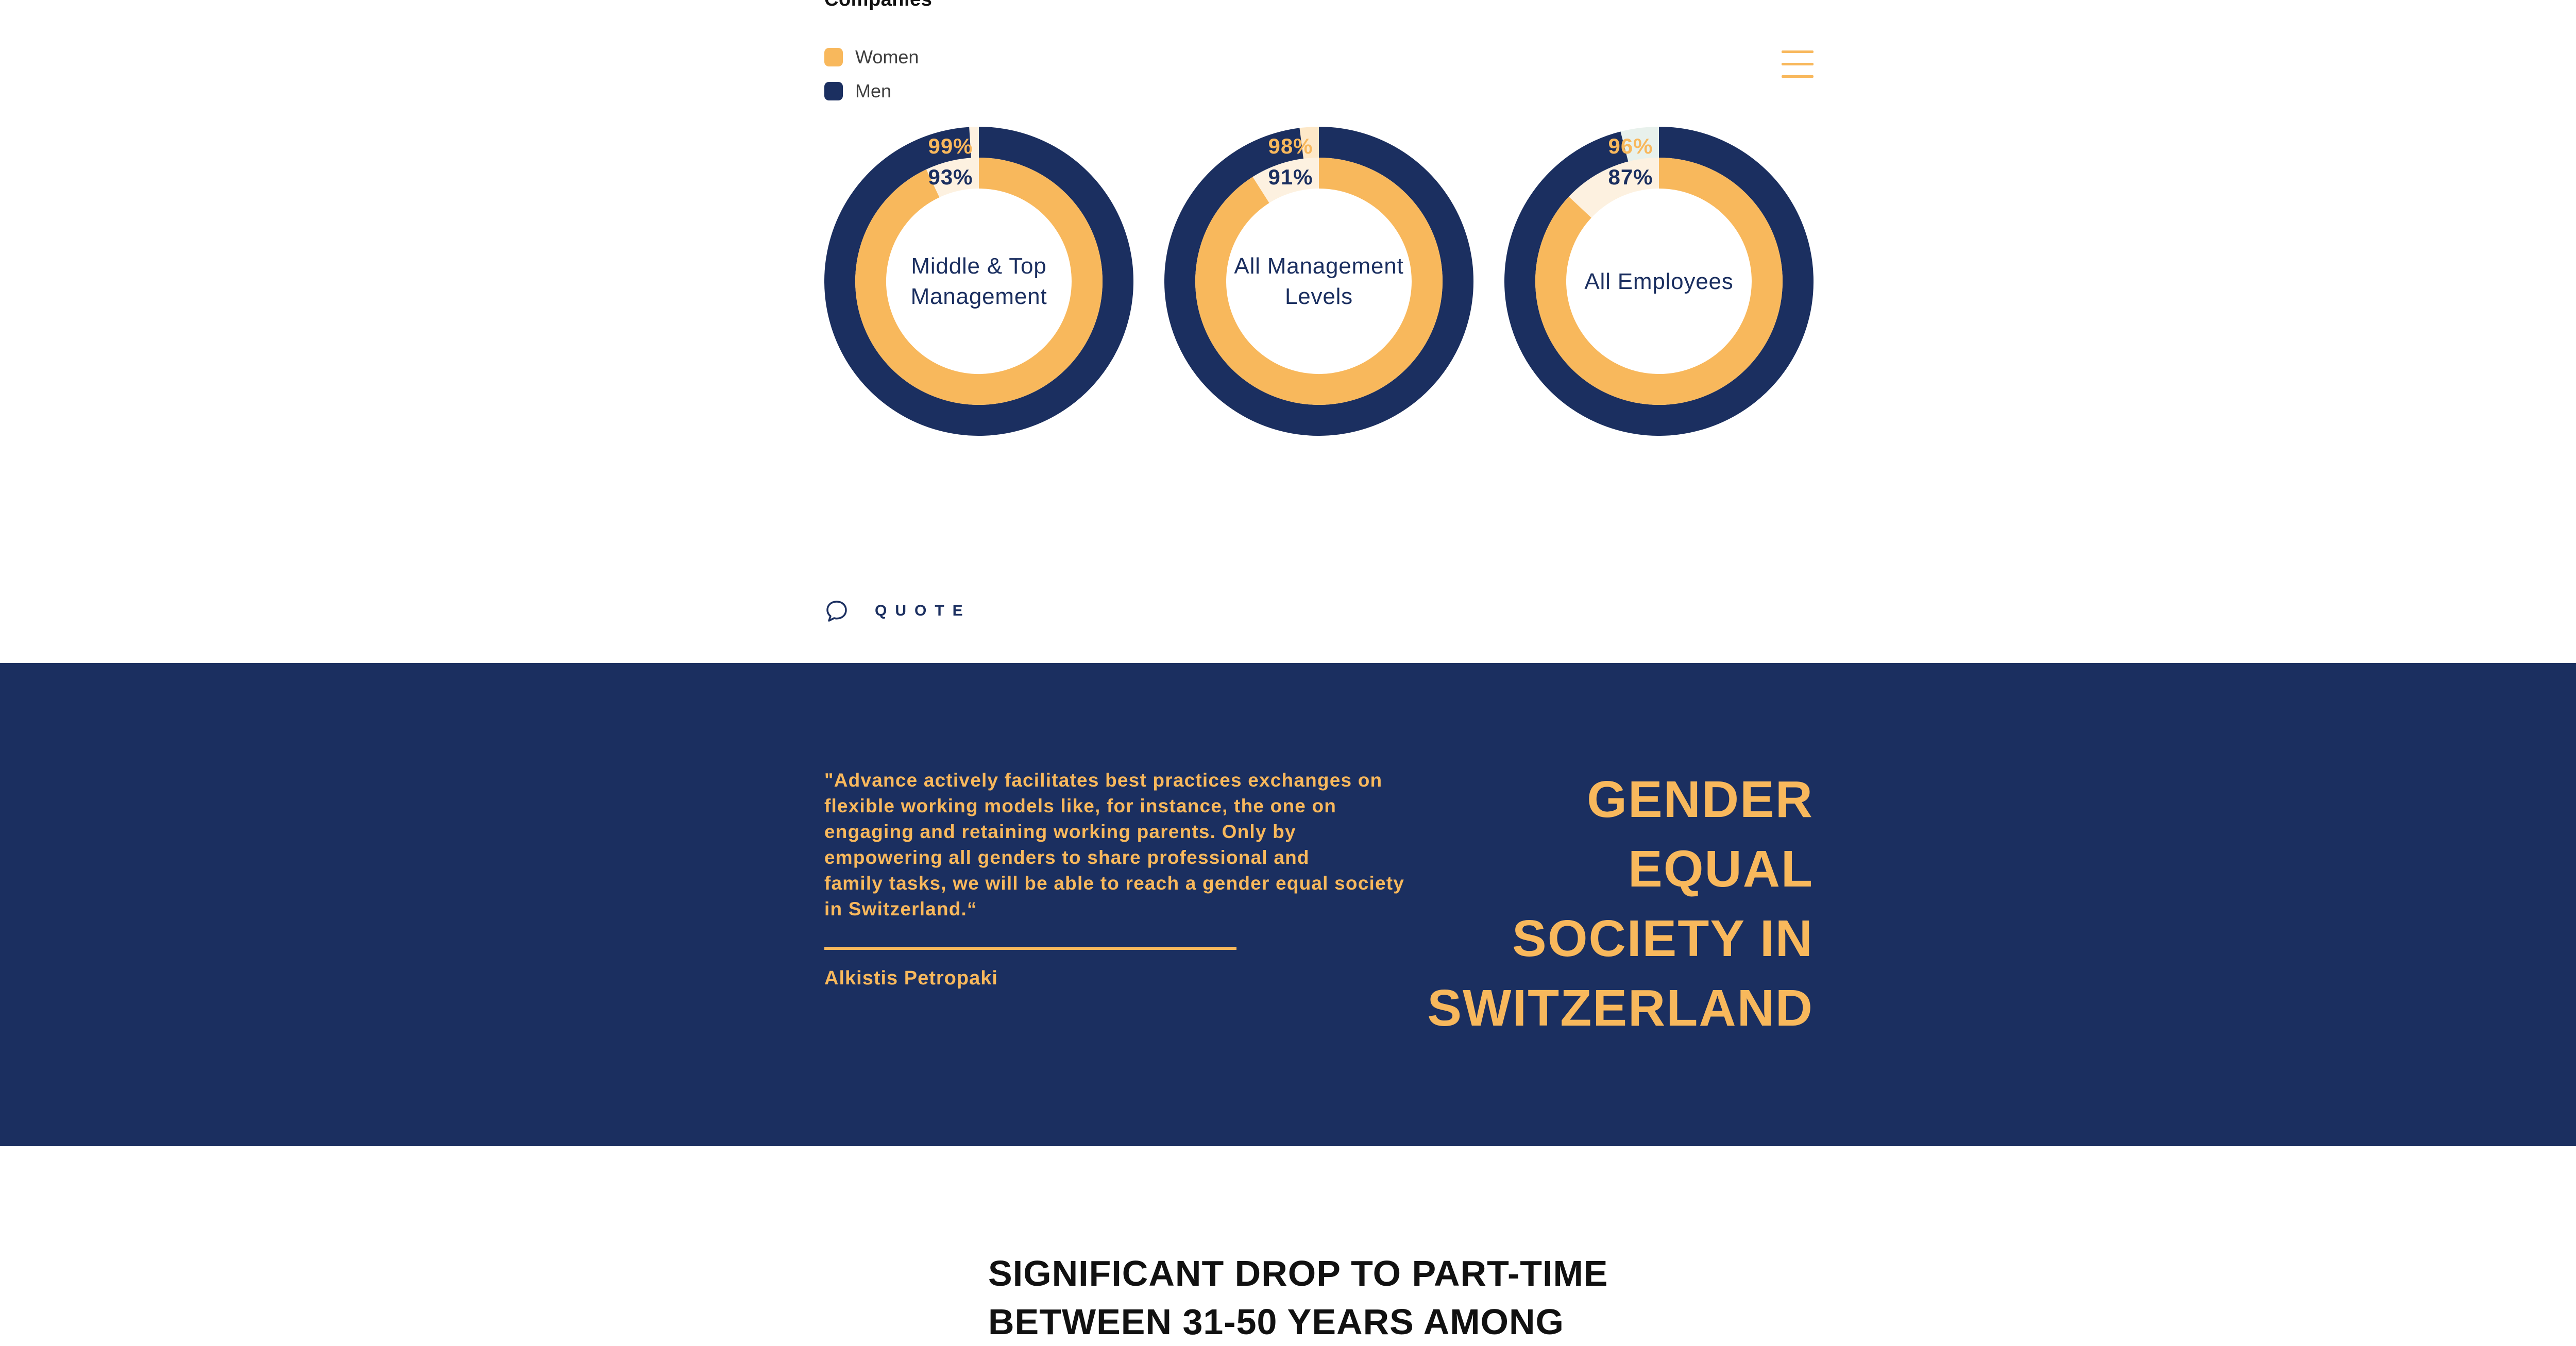 Image resolution: width=2576 pixels, height=1346 pixels. What do you see at coordinates (1631, 177) in the screenshot?
I see `inner-percentage-label: 87%` at bounding box center [1631, 177].